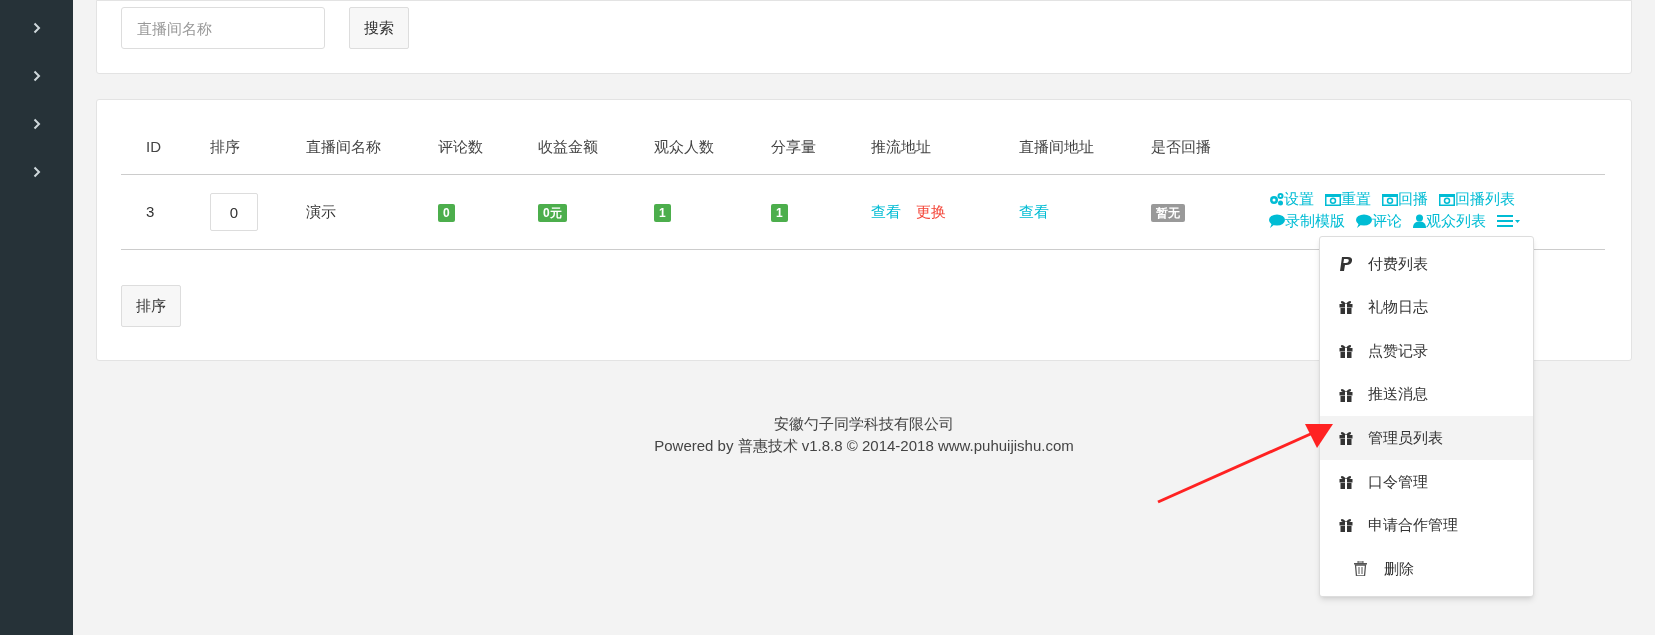 The image size is (1655, 635). What do you see at coordinates (234, 212) in the screenshot?
I see `sort-input: 0` at bounding box center [234, 212].